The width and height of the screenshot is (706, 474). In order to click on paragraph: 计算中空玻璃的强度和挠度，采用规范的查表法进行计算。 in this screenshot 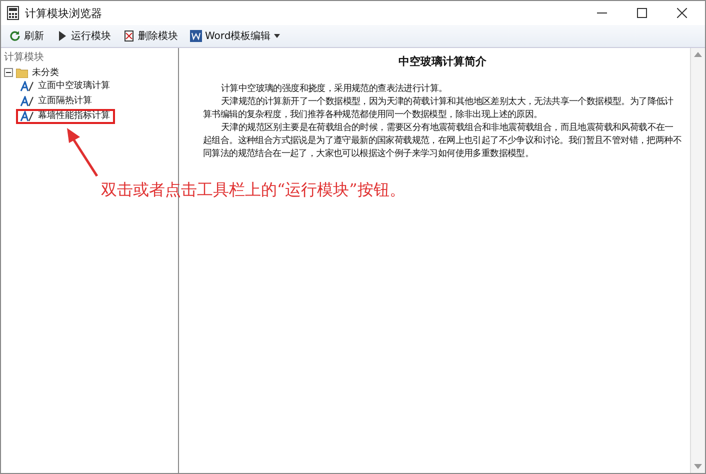, I will do `click(334, 89)`.